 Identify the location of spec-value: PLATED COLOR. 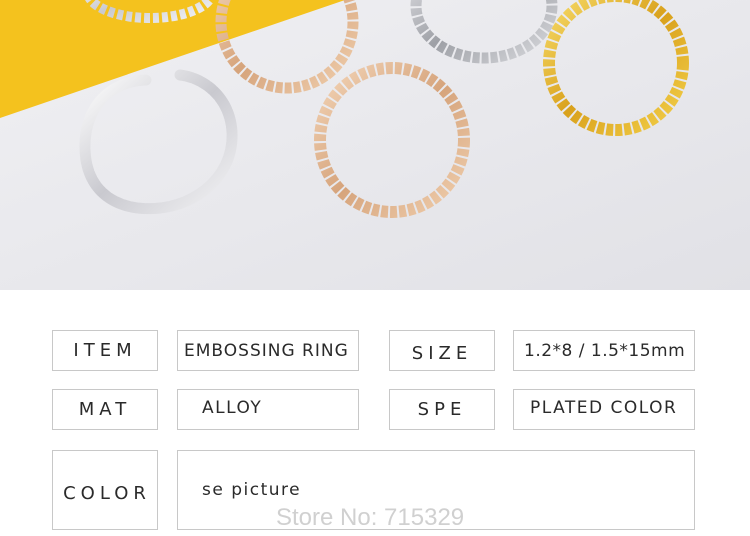
(604, 409).